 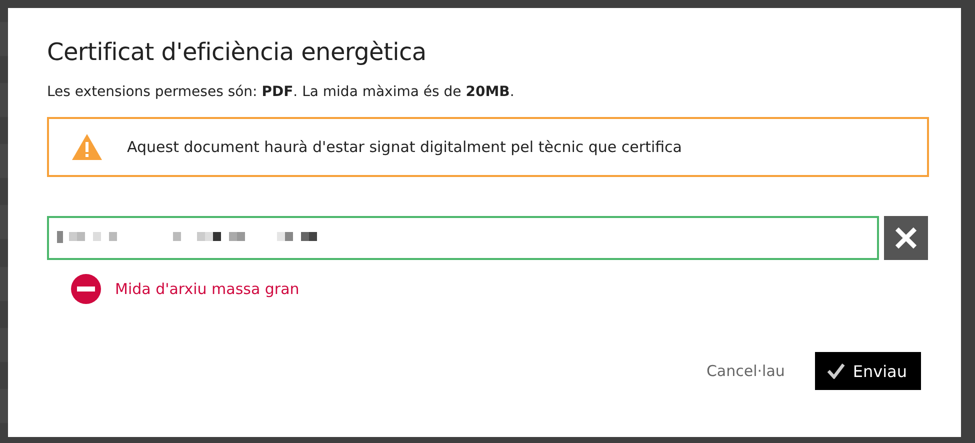 I want to click on dialog-title: Certificat d'eficiència energètica, so click(x=237, y=52).